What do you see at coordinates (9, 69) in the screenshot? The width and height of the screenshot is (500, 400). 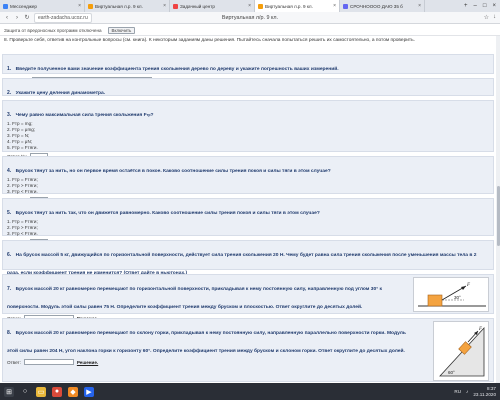 I see `task-number: 1.` at bounding box center [9, 69].